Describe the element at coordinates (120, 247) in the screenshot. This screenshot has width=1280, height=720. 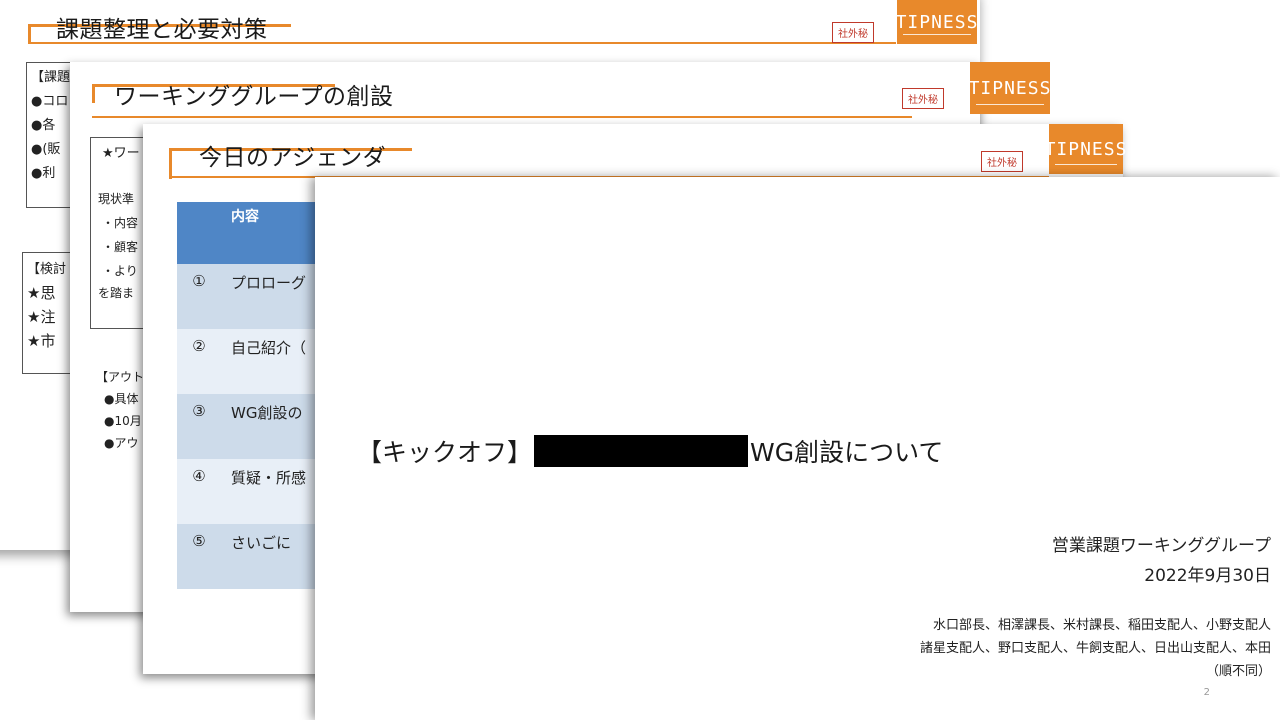
I see `text-fragment: ・顧客` at that location.